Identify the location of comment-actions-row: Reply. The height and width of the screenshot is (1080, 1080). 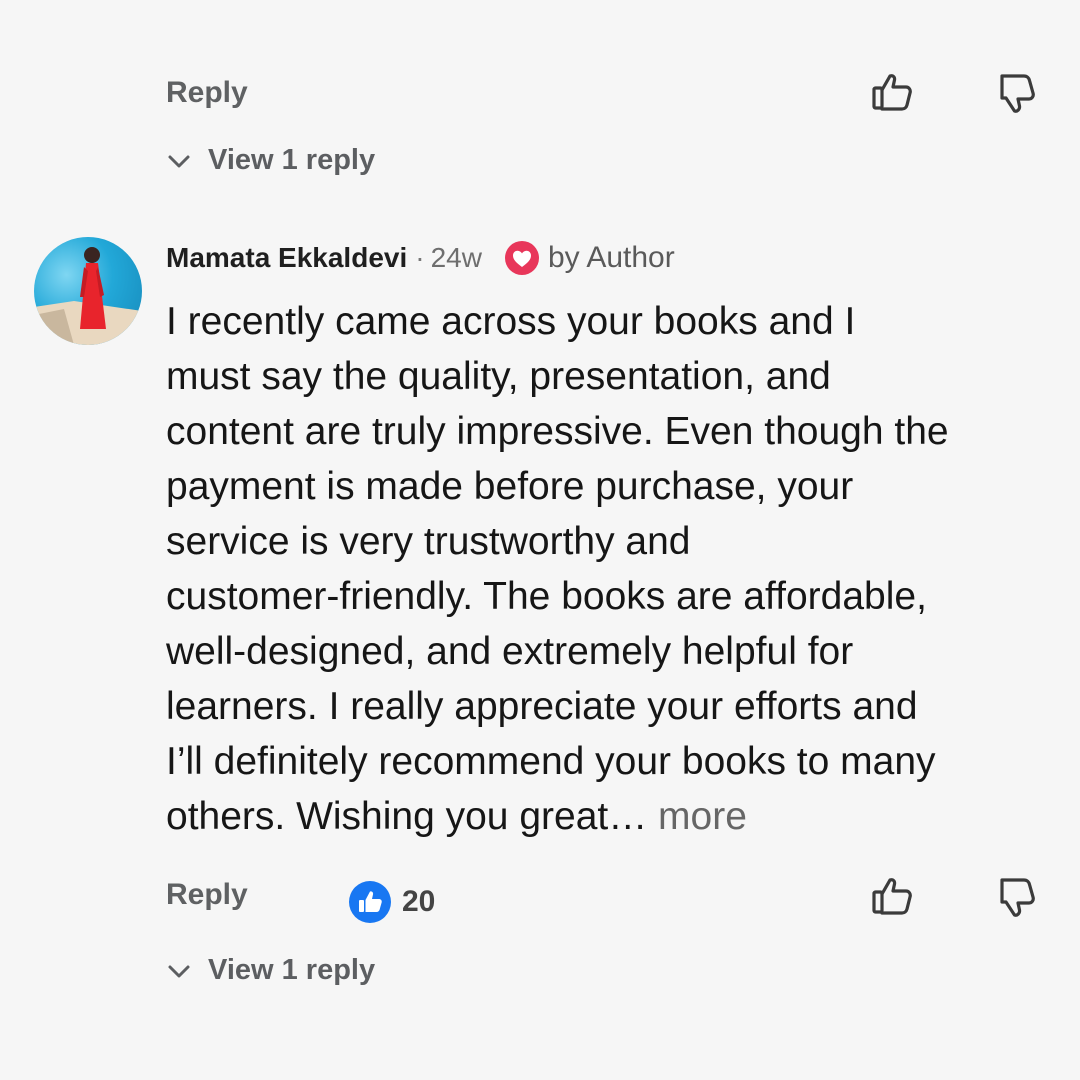
(540, 94).